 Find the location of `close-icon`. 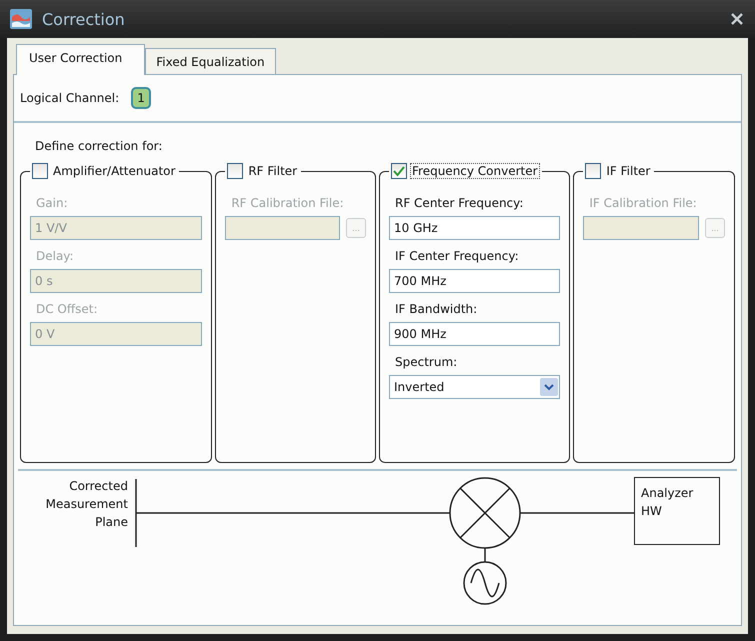

close-icon is located at coordinates (737, 19).